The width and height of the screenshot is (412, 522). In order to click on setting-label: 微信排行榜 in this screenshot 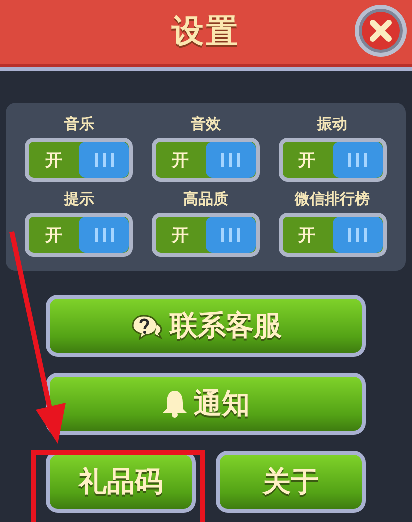, I will do `click(332, 199)`.